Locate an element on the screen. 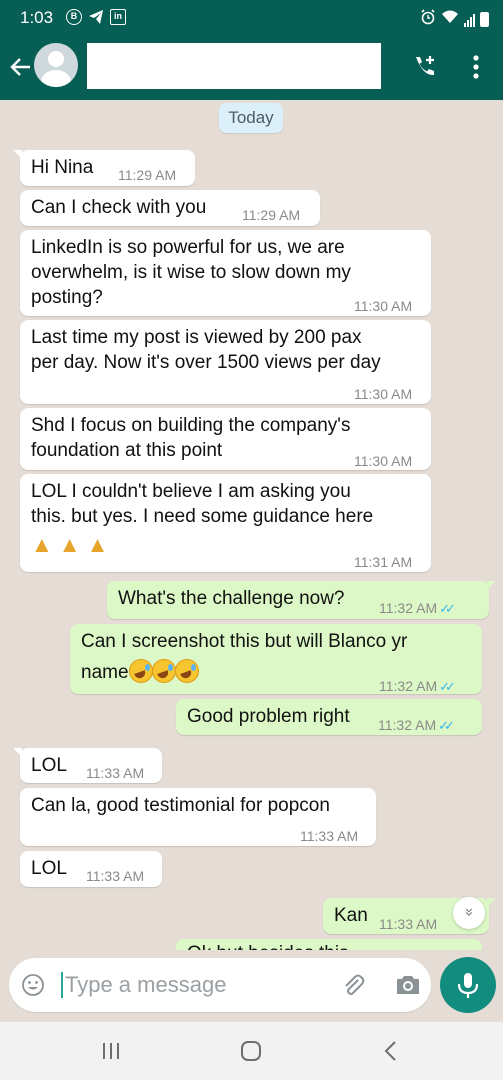  message-text: Hi Nina is located at coordinates (62, 167).